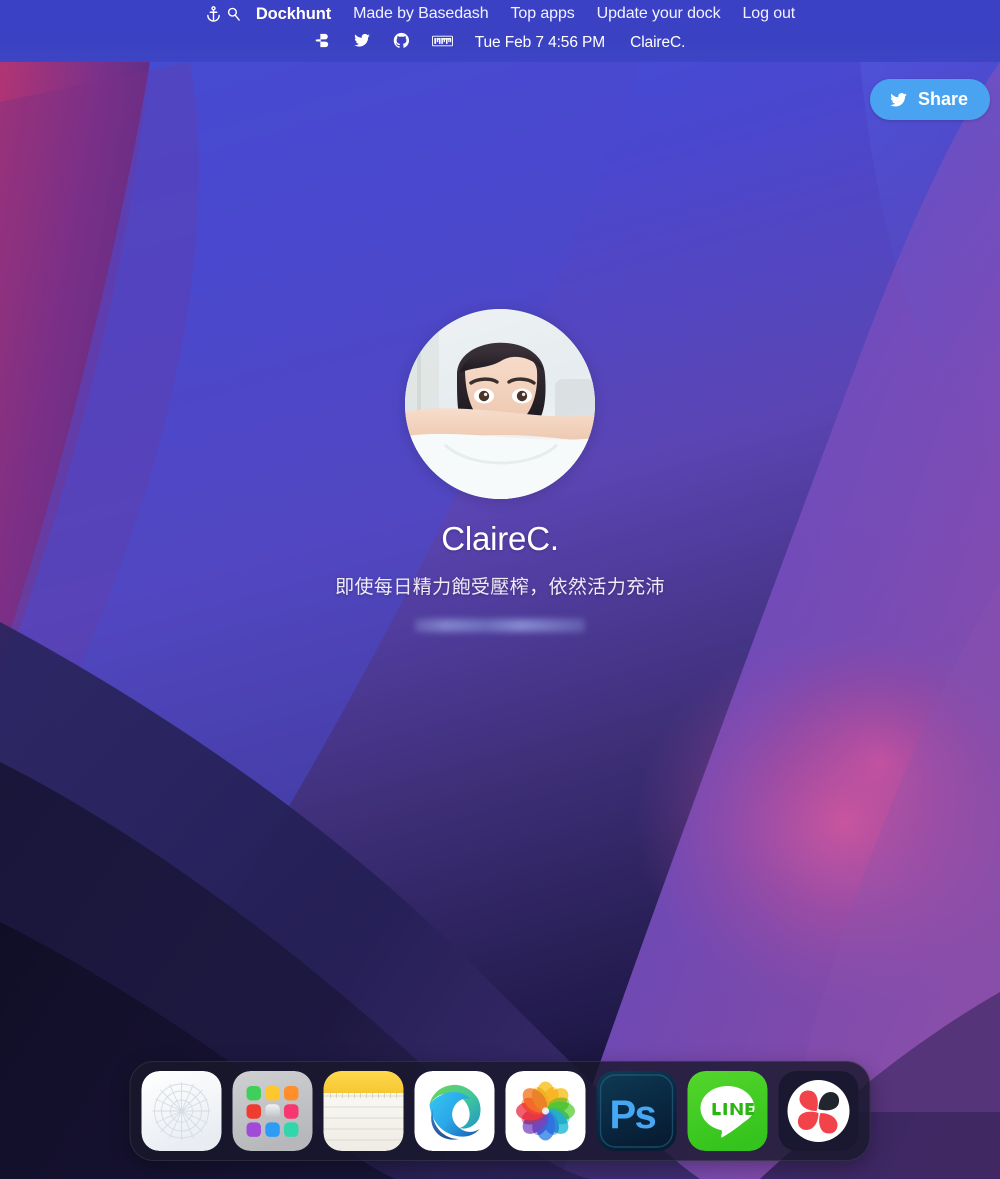 This screenshot has width=1000, height=1179. I want to click on share-button: Share, so click(929, 99).